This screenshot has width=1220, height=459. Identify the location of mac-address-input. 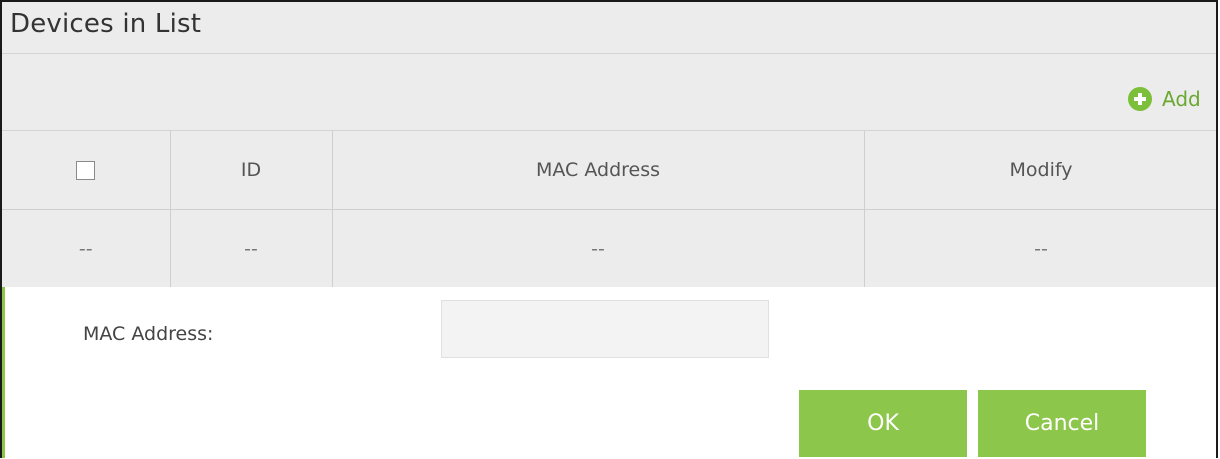
(605, 329).